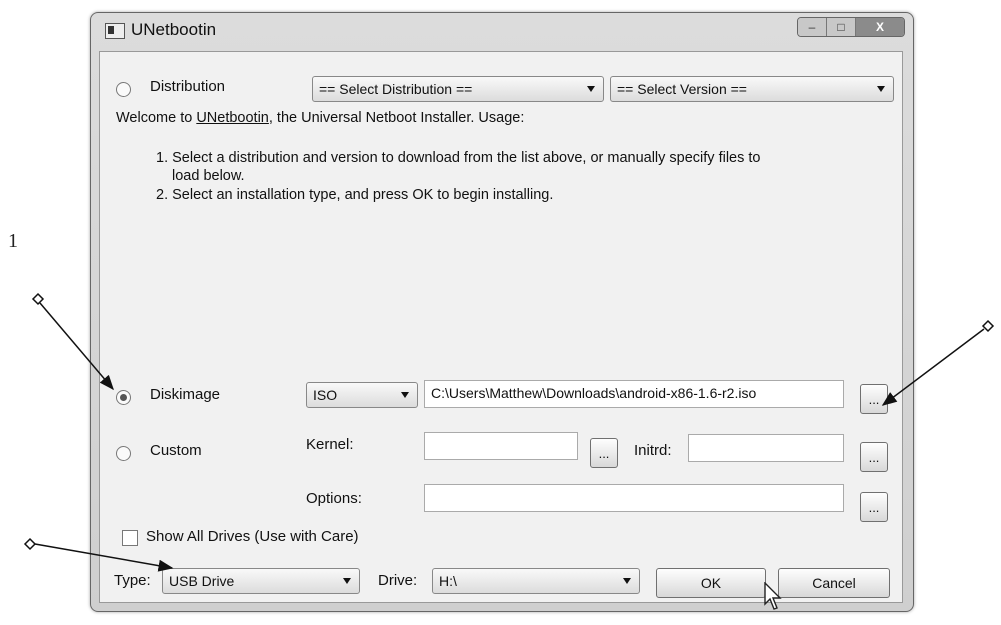 Image resolution: width=1001 pixels, height=625 pixels. What do you see at coordinates (76, 346) in the screenshot?
I see `callout-arrow-diskimage` at bounding box center [76, 346].